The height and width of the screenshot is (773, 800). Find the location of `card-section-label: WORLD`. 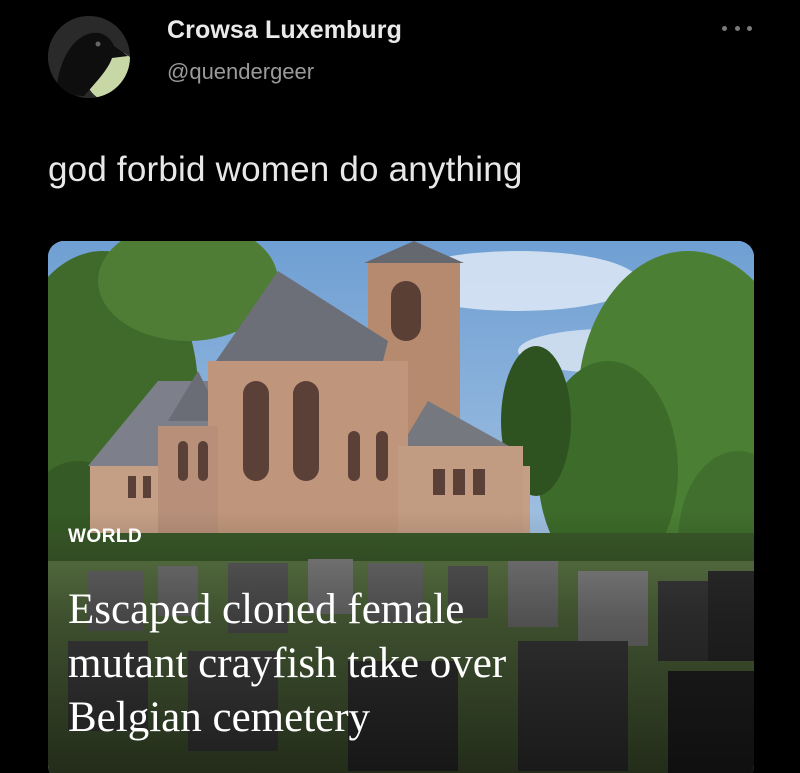

card-section-label: WORLD is located at coordinates (105, 536).